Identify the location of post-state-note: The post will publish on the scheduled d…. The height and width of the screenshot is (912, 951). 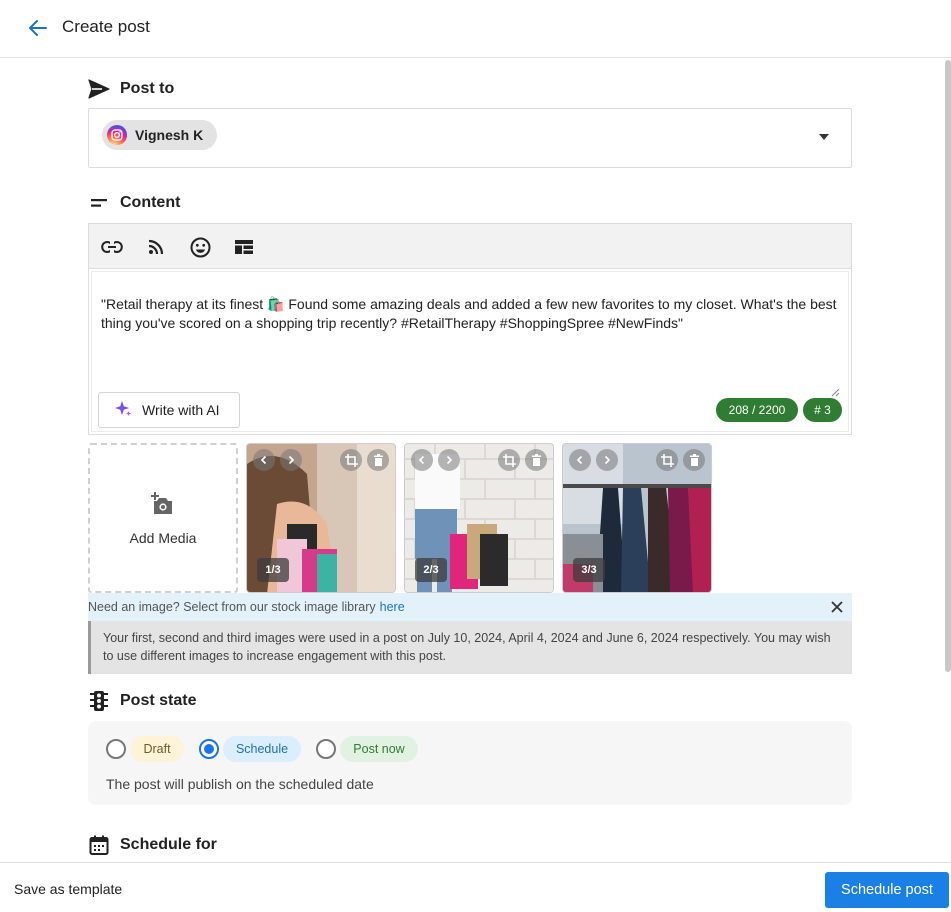
(240, 784).